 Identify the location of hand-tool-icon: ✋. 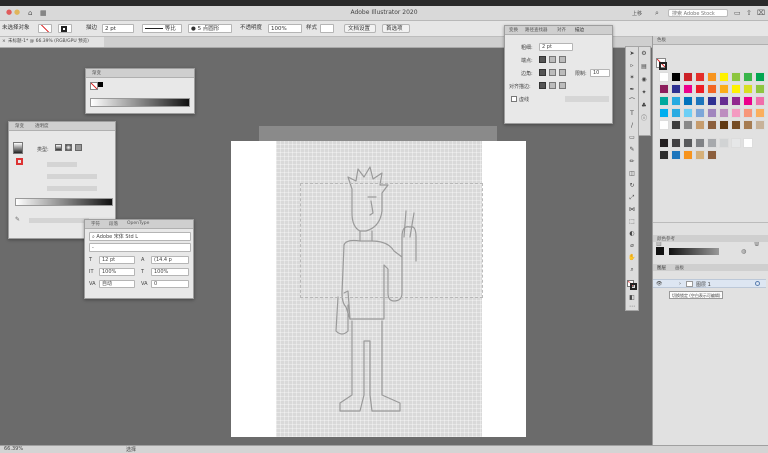
(632, 258).